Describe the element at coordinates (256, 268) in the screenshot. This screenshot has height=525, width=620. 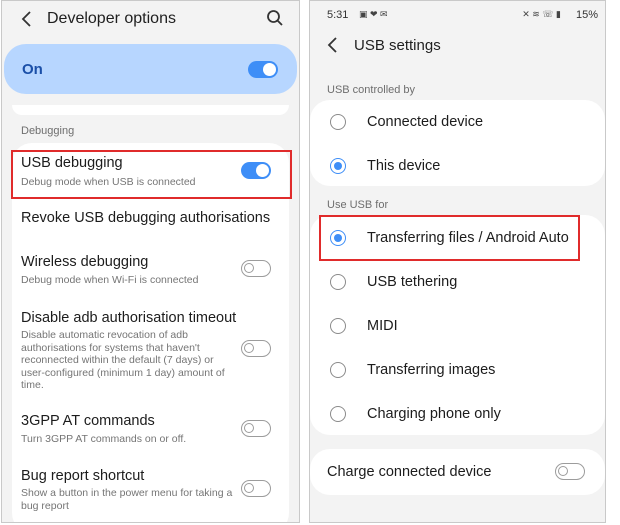
I see `wireless-debugging-toggle` at that location.